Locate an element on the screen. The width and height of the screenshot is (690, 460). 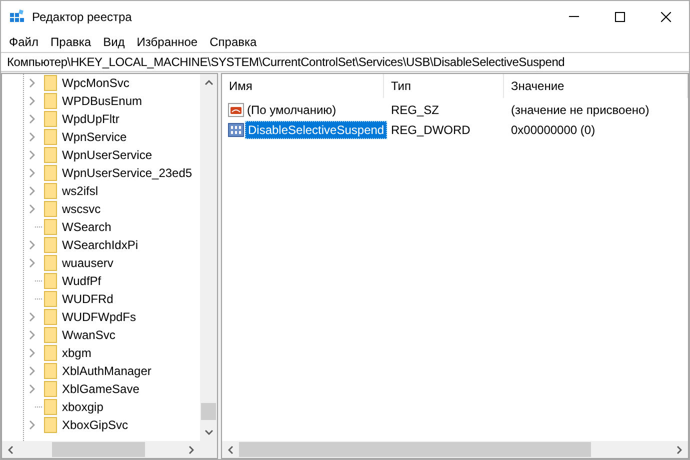
binary-value-icon is located at coordinates (236, 130).